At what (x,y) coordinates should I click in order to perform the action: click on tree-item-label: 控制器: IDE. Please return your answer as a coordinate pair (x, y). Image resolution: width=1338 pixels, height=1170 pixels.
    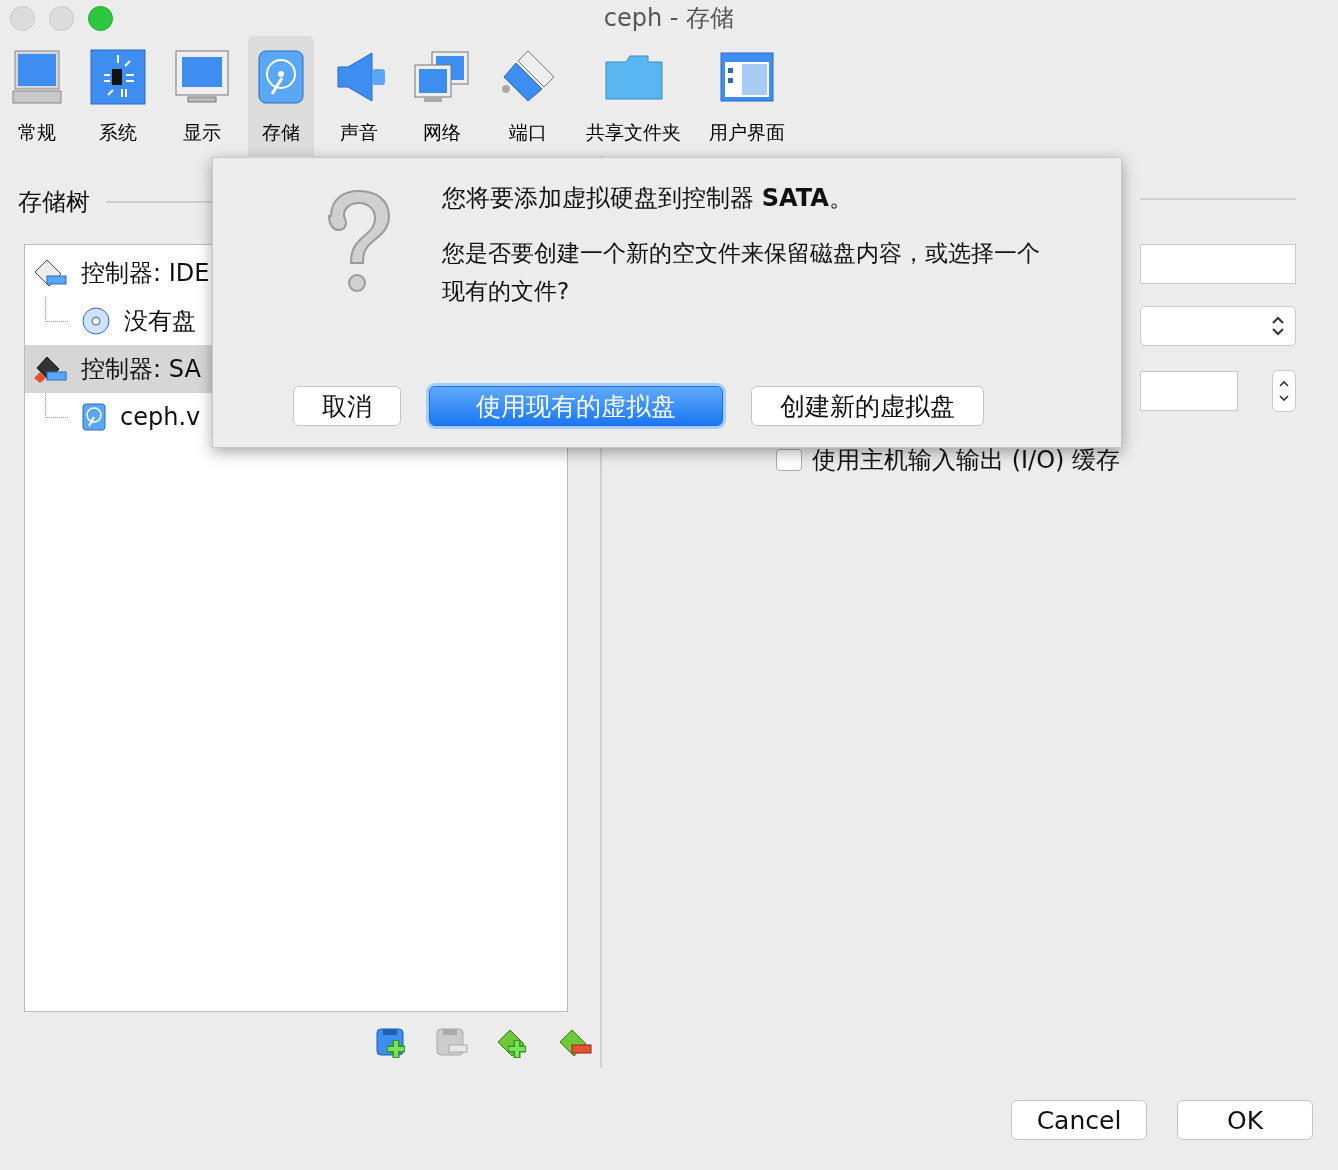
    Looking at the image, I should click on (145, 273).